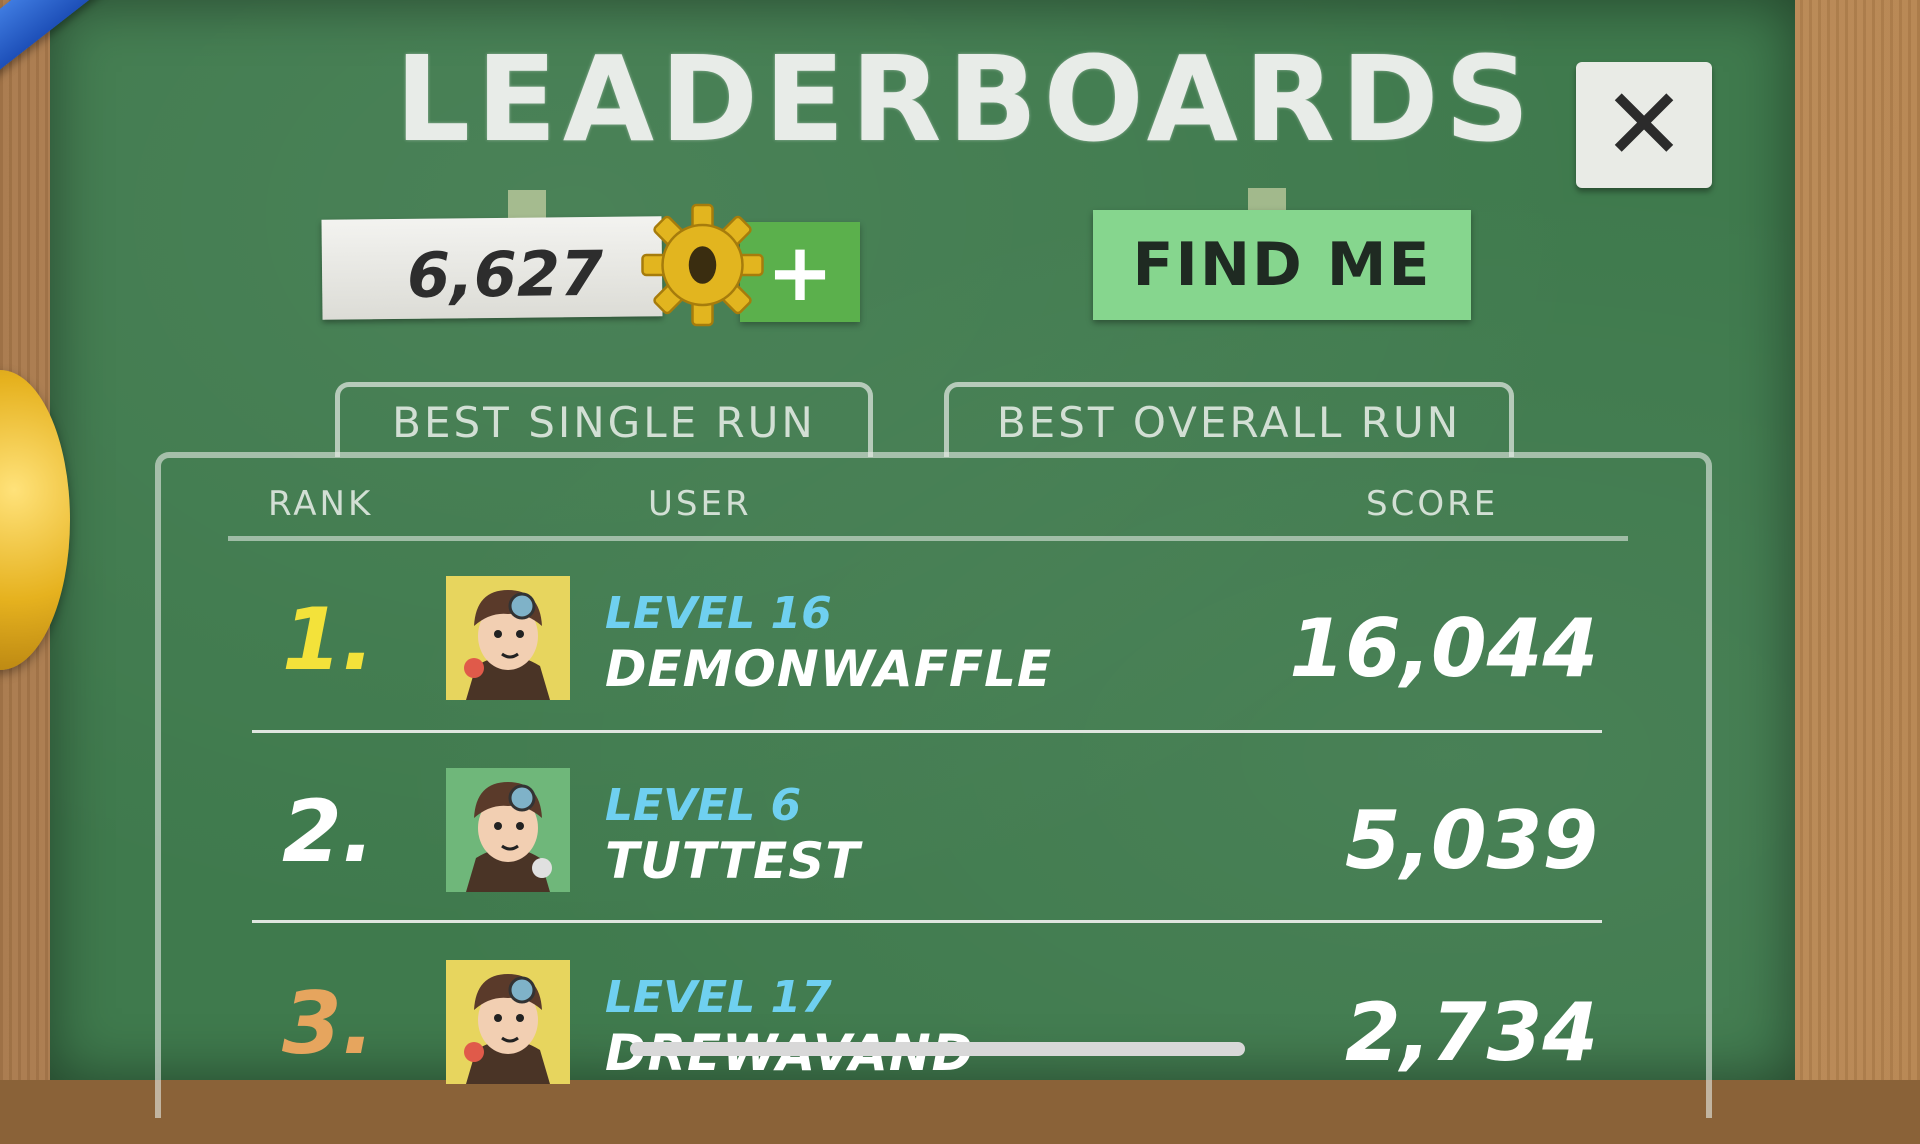  Describe the element at coordinates (703, 805) in the screenshot. I see `user-level: LEVEL 6` at that location.